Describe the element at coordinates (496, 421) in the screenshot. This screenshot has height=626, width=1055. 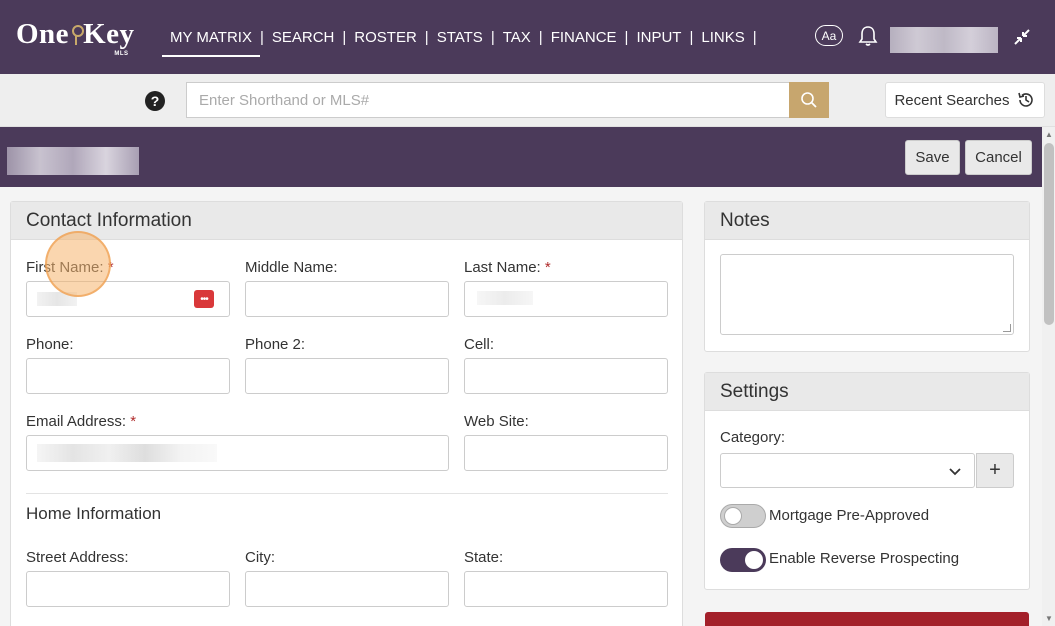
I see `website-label: Web Site:` at that location.